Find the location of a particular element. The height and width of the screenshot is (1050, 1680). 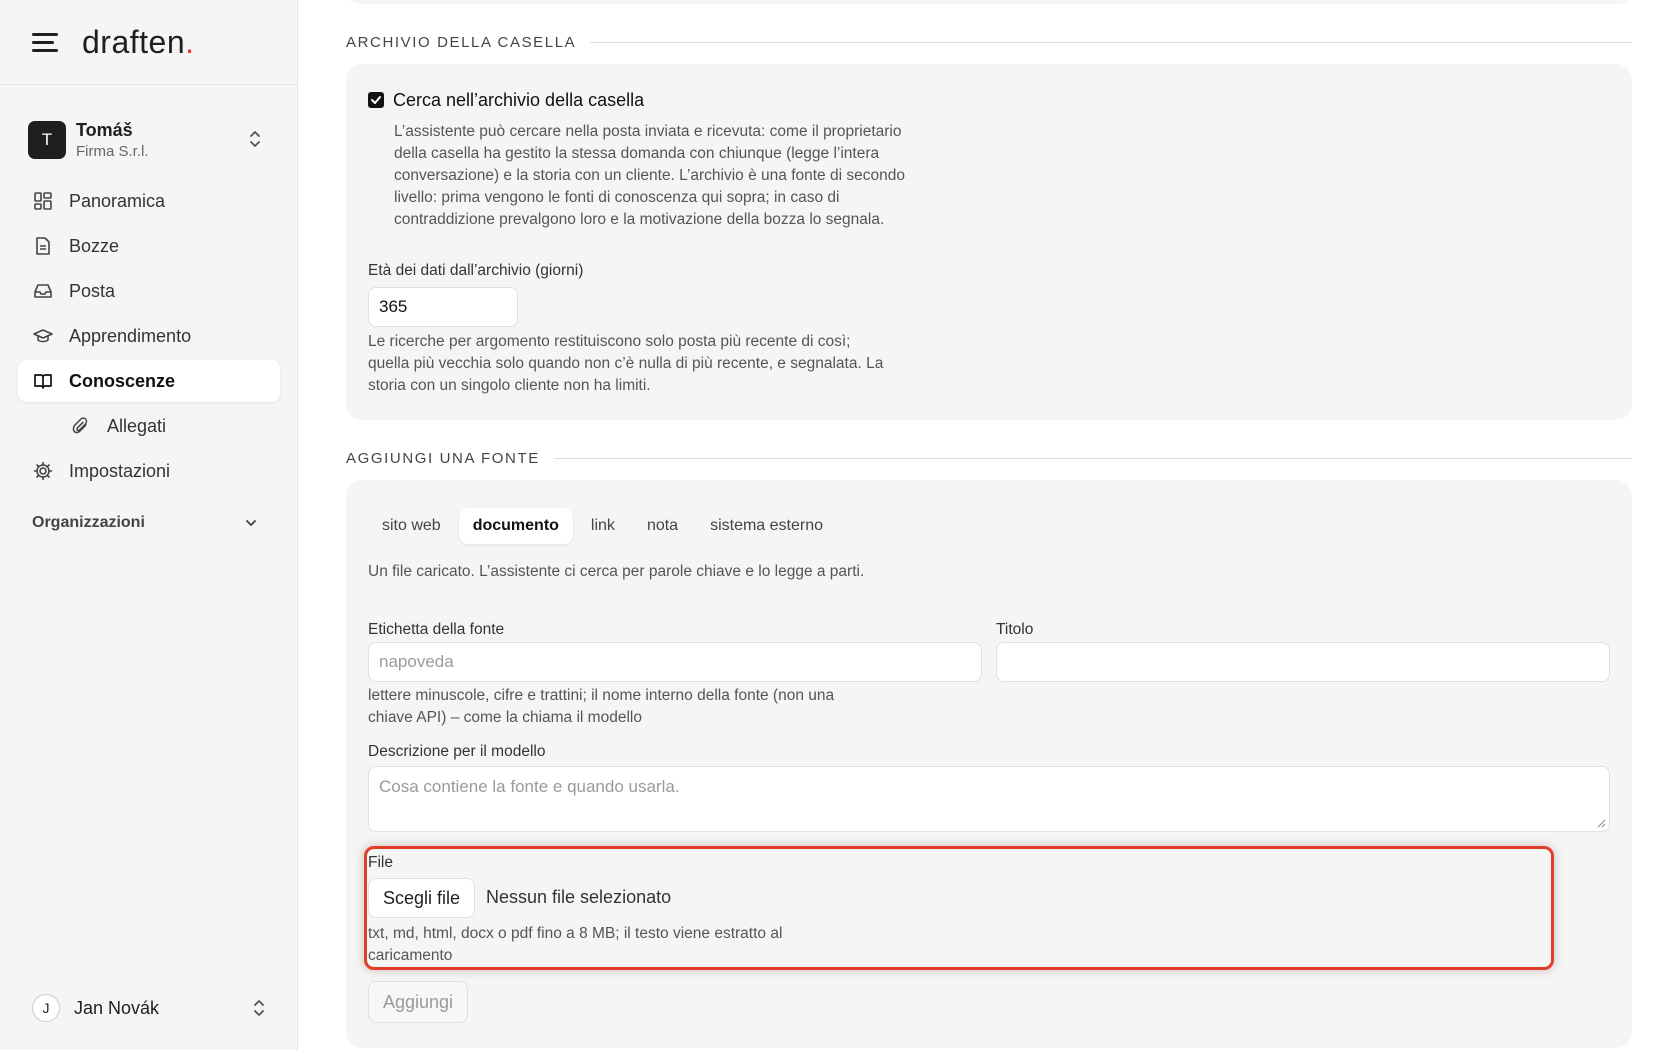

nav-label: Apprendimento is located at coordinates (130, 335).